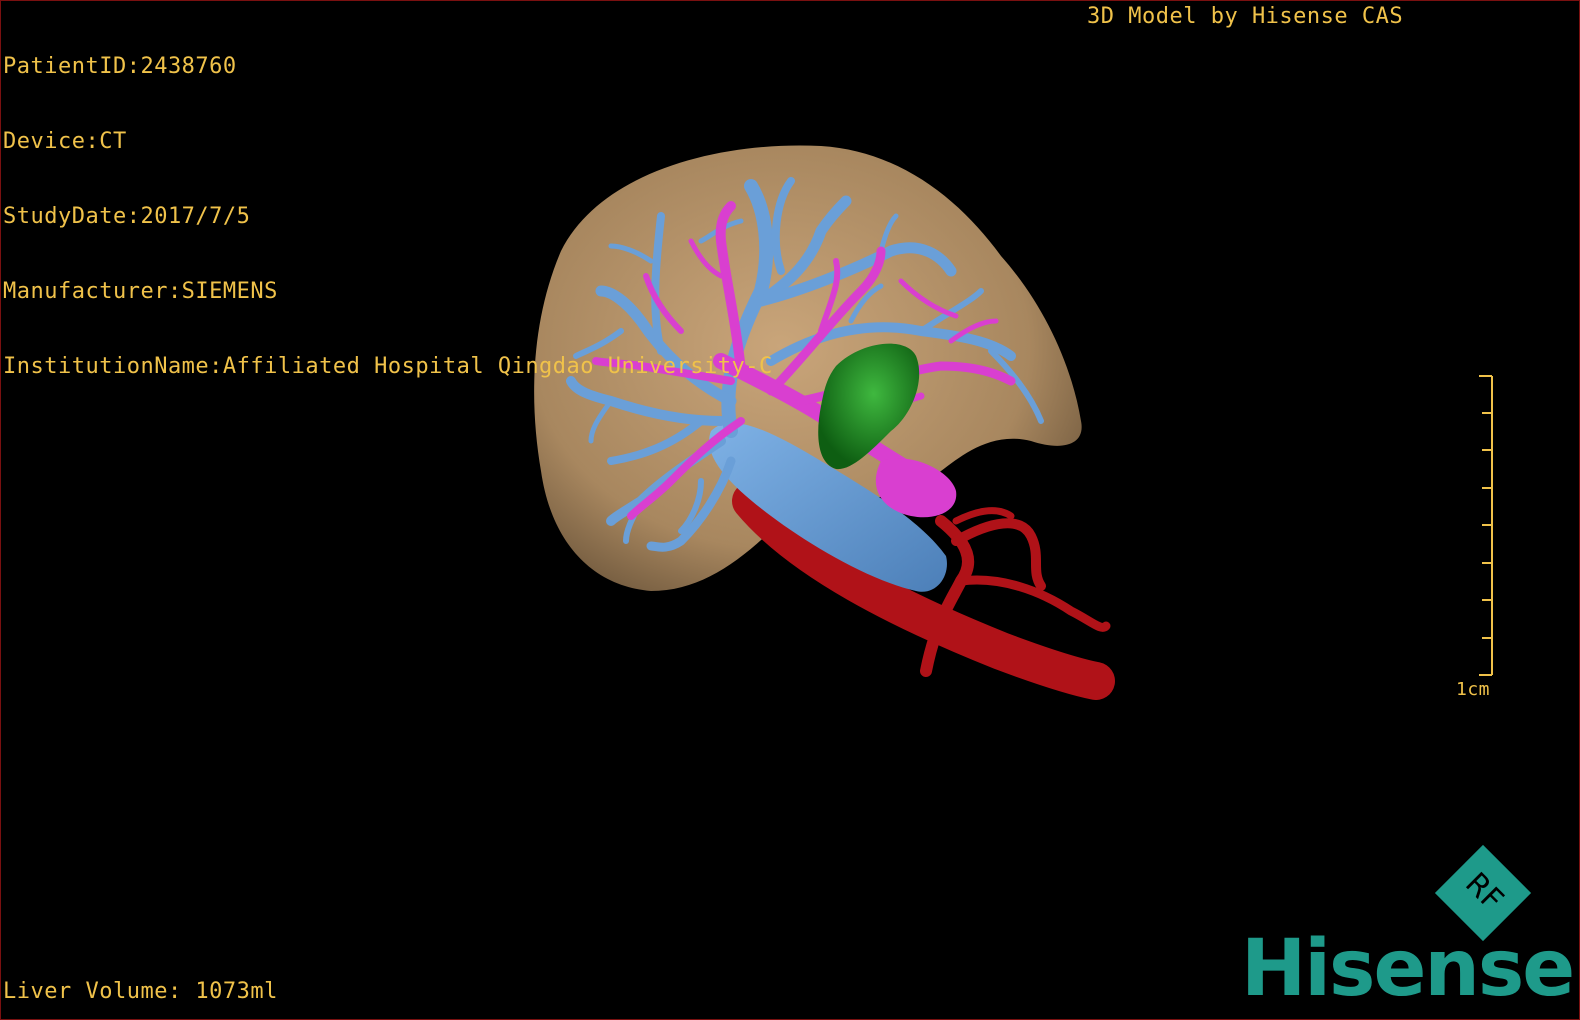 The width and height of the screenshot is (1580, 1020). Describe the element at coordinates (127, 216) in the screenshot. I see `study-date: StudyDate:2017/7/5` at that location.